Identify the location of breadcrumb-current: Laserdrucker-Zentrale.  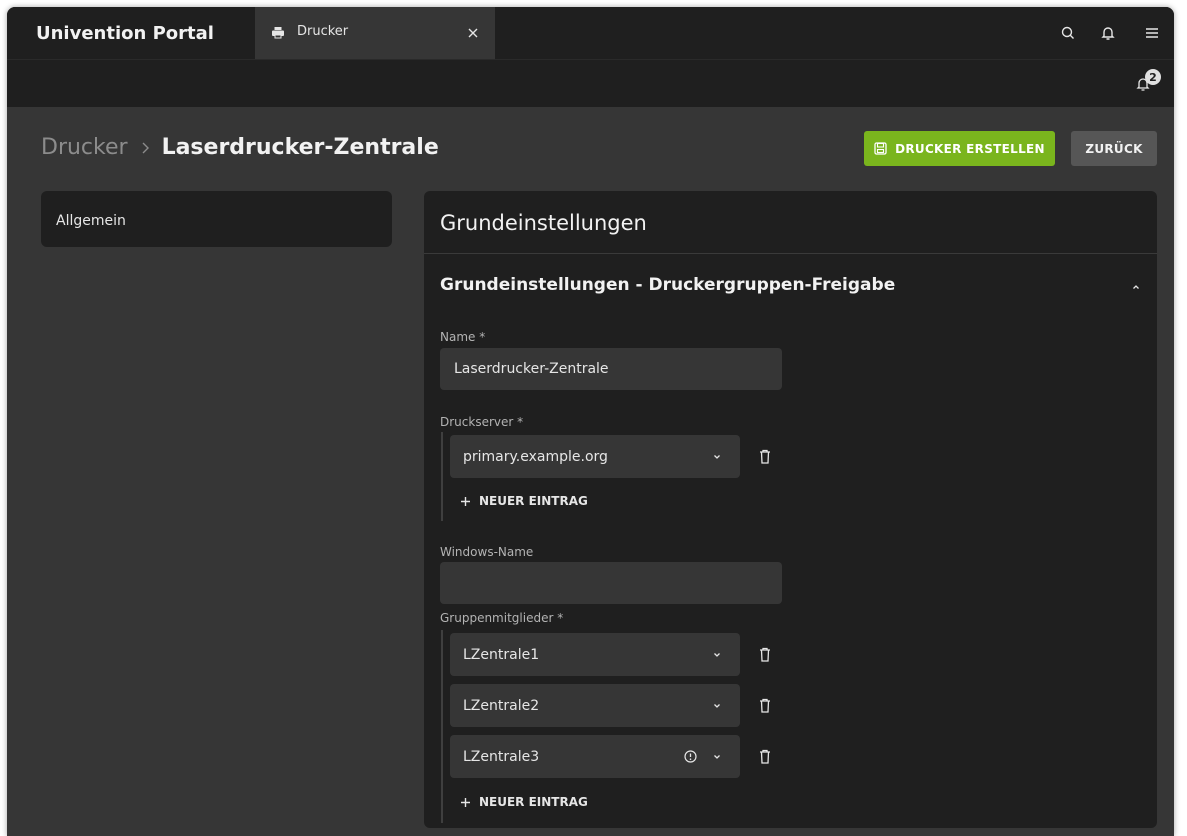
(300, 147).